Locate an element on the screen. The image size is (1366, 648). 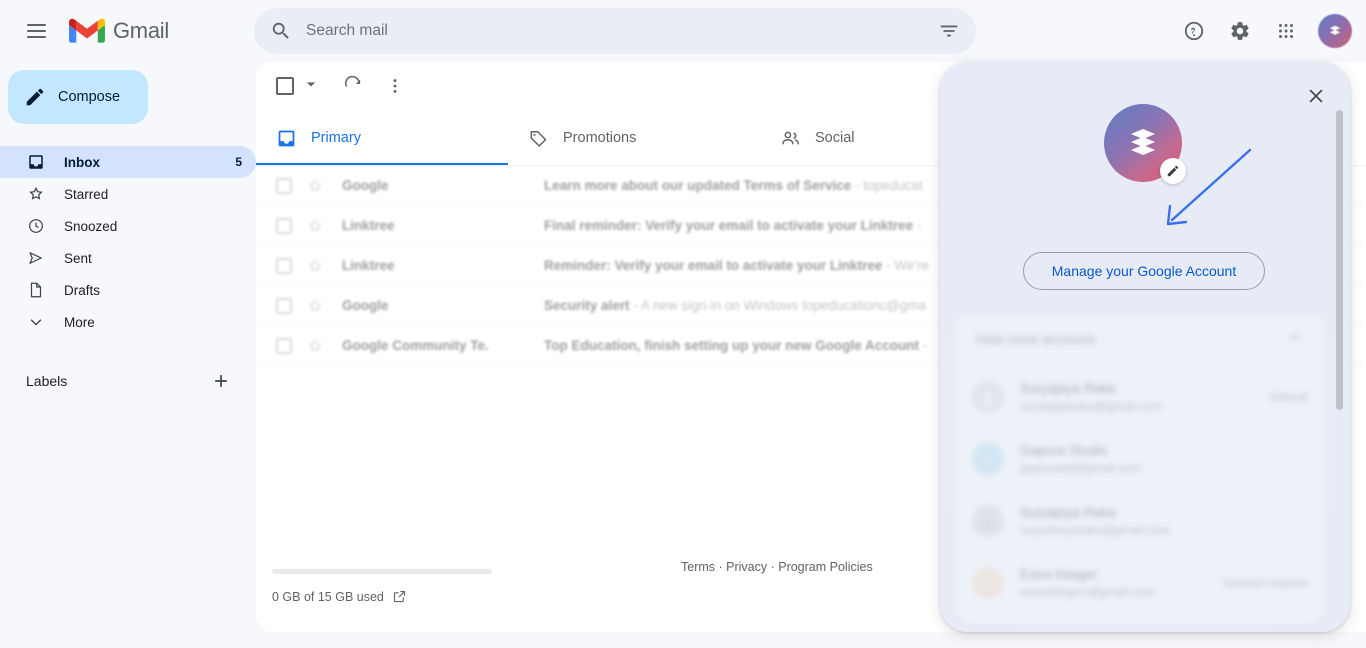
header-actions is located at coordinates (1263, 31).